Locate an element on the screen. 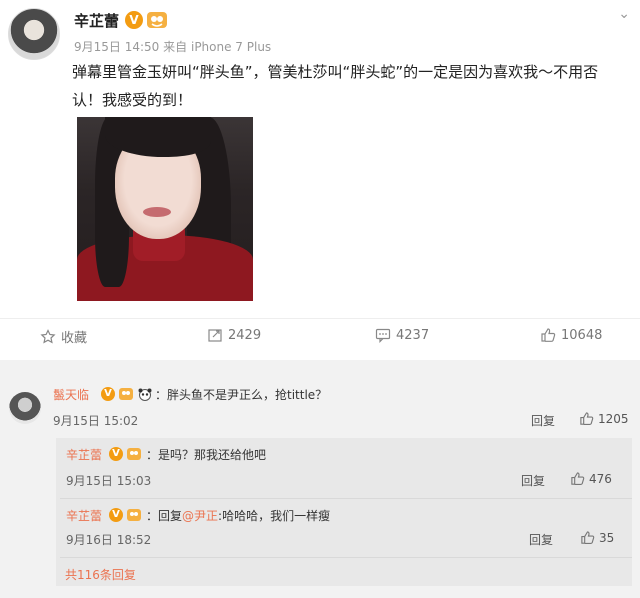 The width and height of the screenshot is (640, 598). author-avatar is located at coordinates (34, 34).